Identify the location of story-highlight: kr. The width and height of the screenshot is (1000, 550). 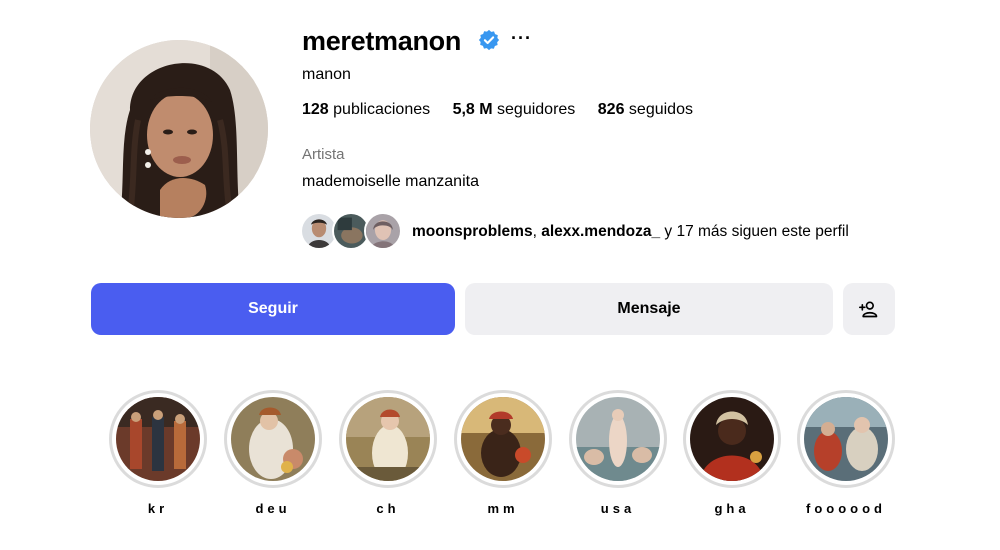
(158, 453).